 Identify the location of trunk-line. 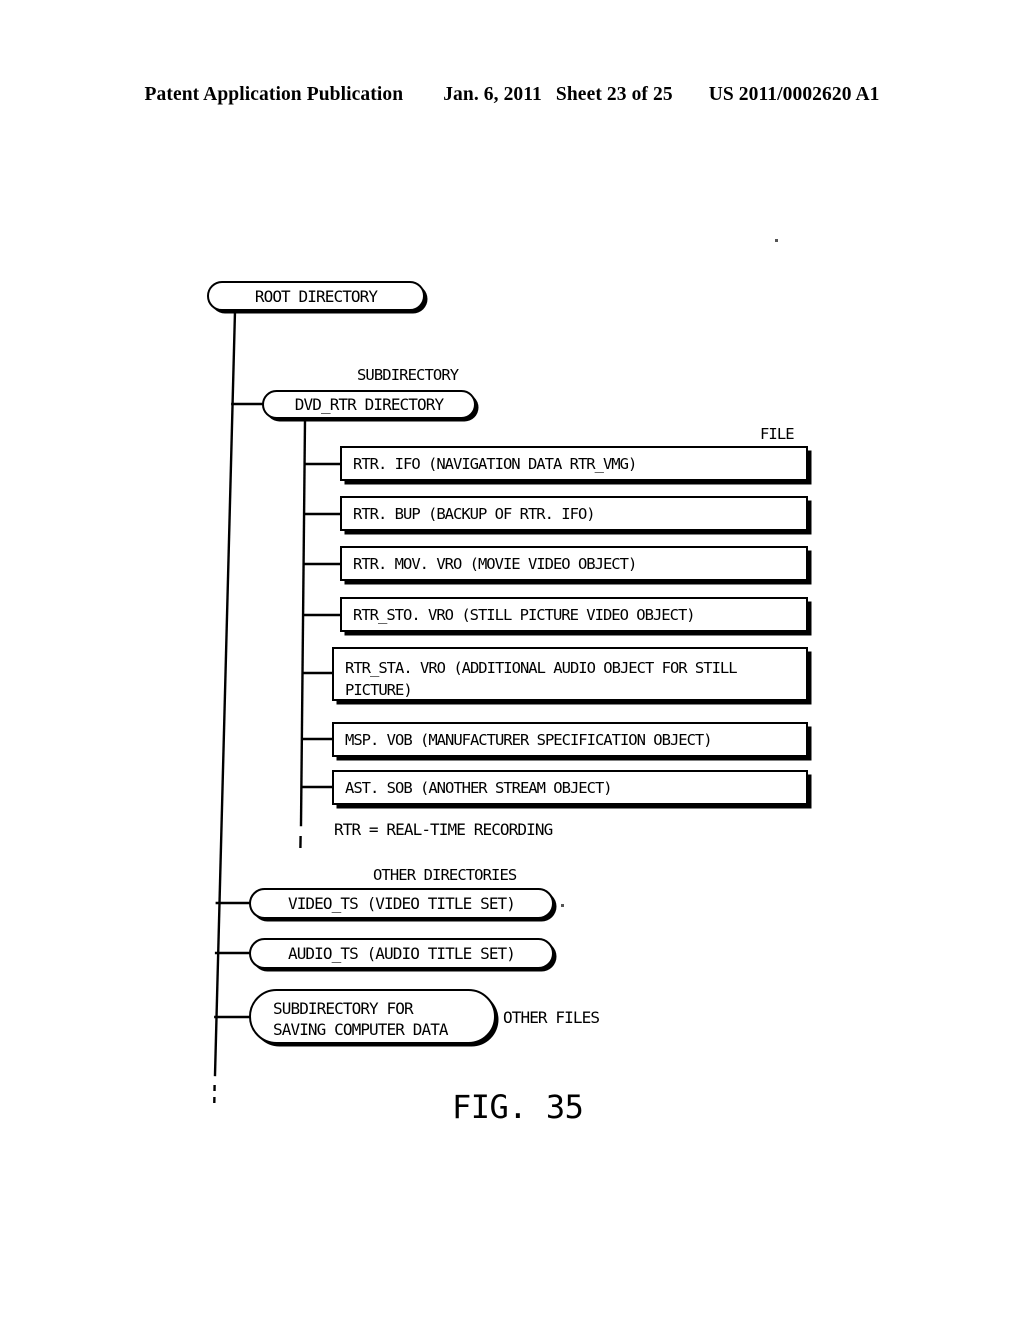
(225, 693).